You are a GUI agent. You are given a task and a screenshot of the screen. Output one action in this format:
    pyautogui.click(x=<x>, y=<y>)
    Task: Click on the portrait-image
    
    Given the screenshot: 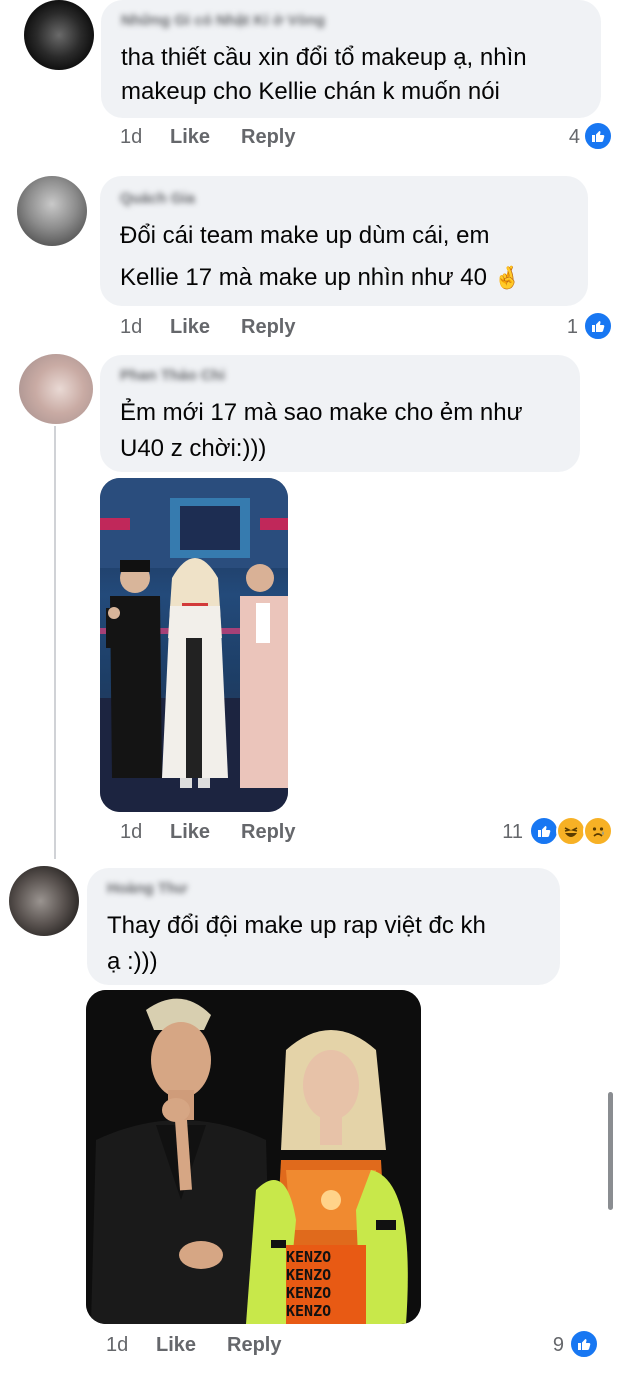 What is the action you would take?
    pyautogui.click(x=253, y=1157)
    